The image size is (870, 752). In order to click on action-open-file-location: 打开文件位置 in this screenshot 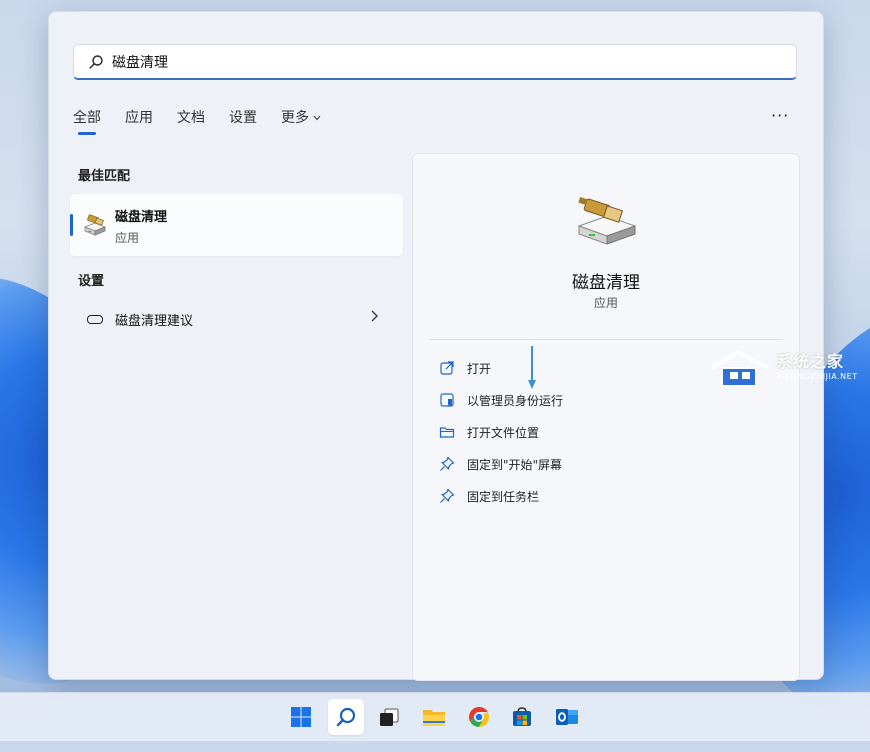, I will do `click(489, 432)`.